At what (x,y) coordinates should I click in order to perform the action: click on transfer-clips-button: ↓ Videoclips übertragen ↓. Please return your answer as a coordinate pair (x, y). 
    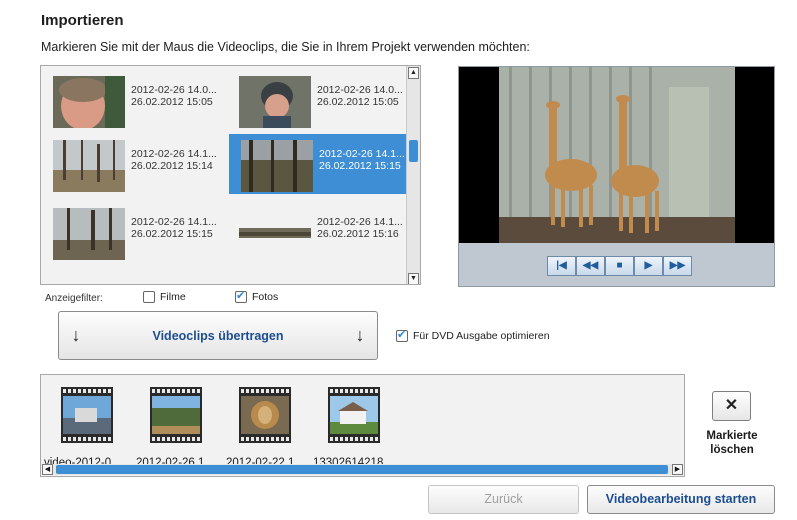
    Looking at the image, I should click on (218, 335).